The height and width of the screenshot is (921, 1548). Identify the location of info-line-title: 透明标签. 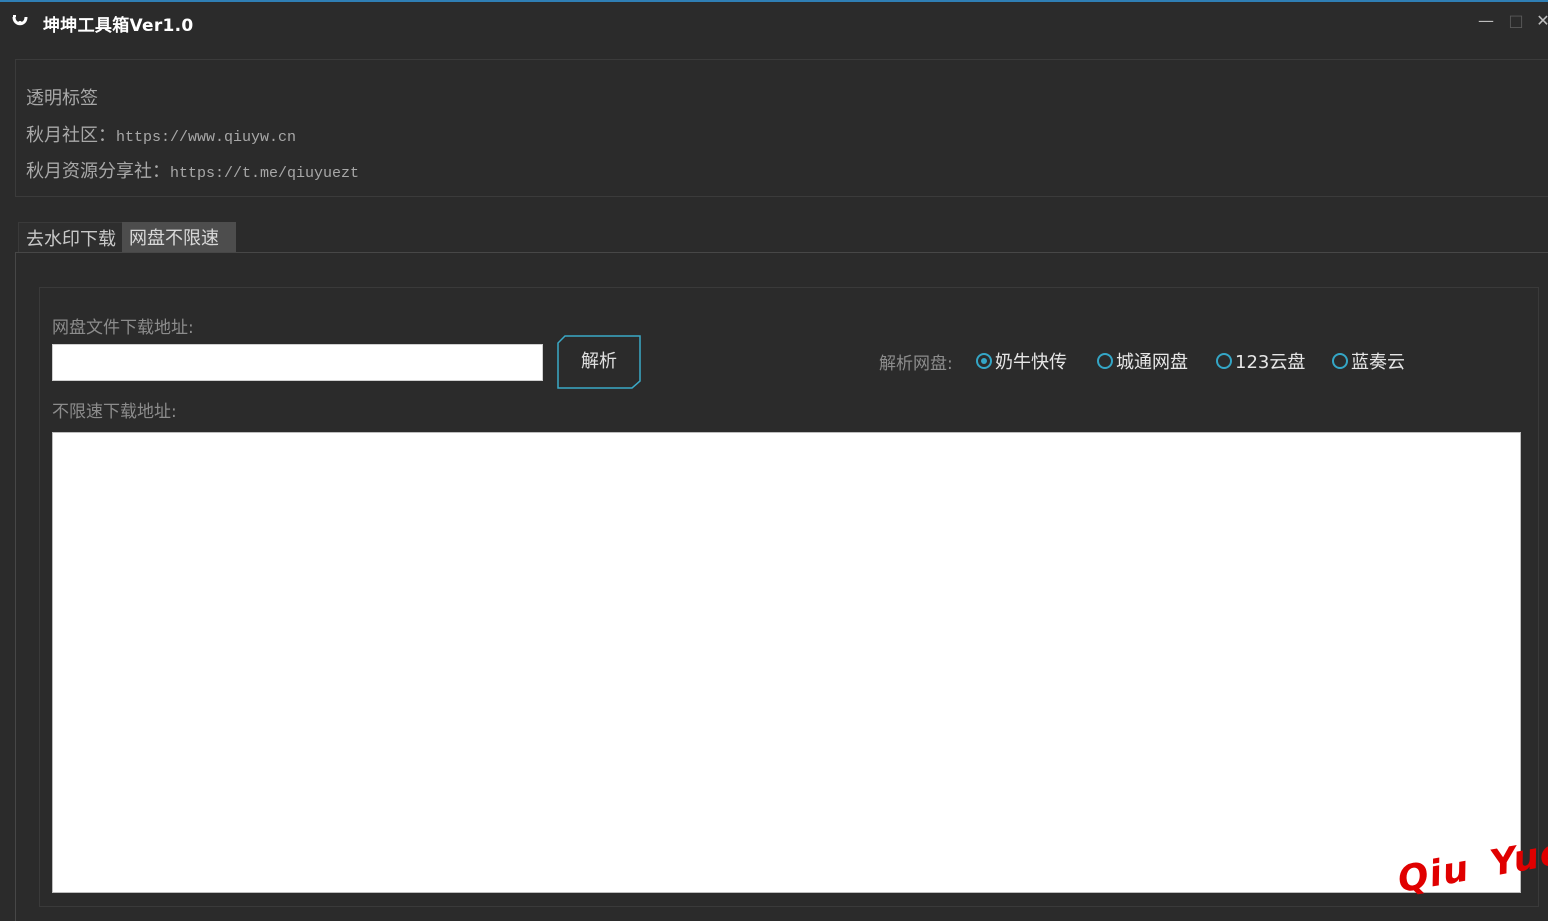
(62, 98).